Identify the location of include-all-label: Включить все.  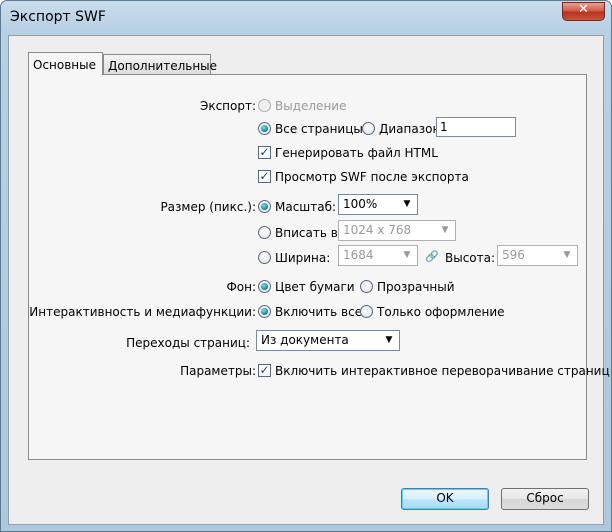
(319, 312).